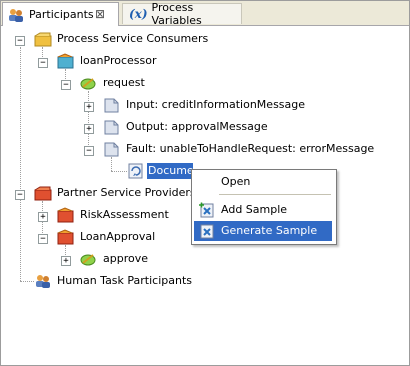 Image resolution: width=410 pixels, height=366 pixels. Describe the element at coordinates (132, 39) in the screenshot. I see `tree-item-consumers: Process Service Consumers` at that location.